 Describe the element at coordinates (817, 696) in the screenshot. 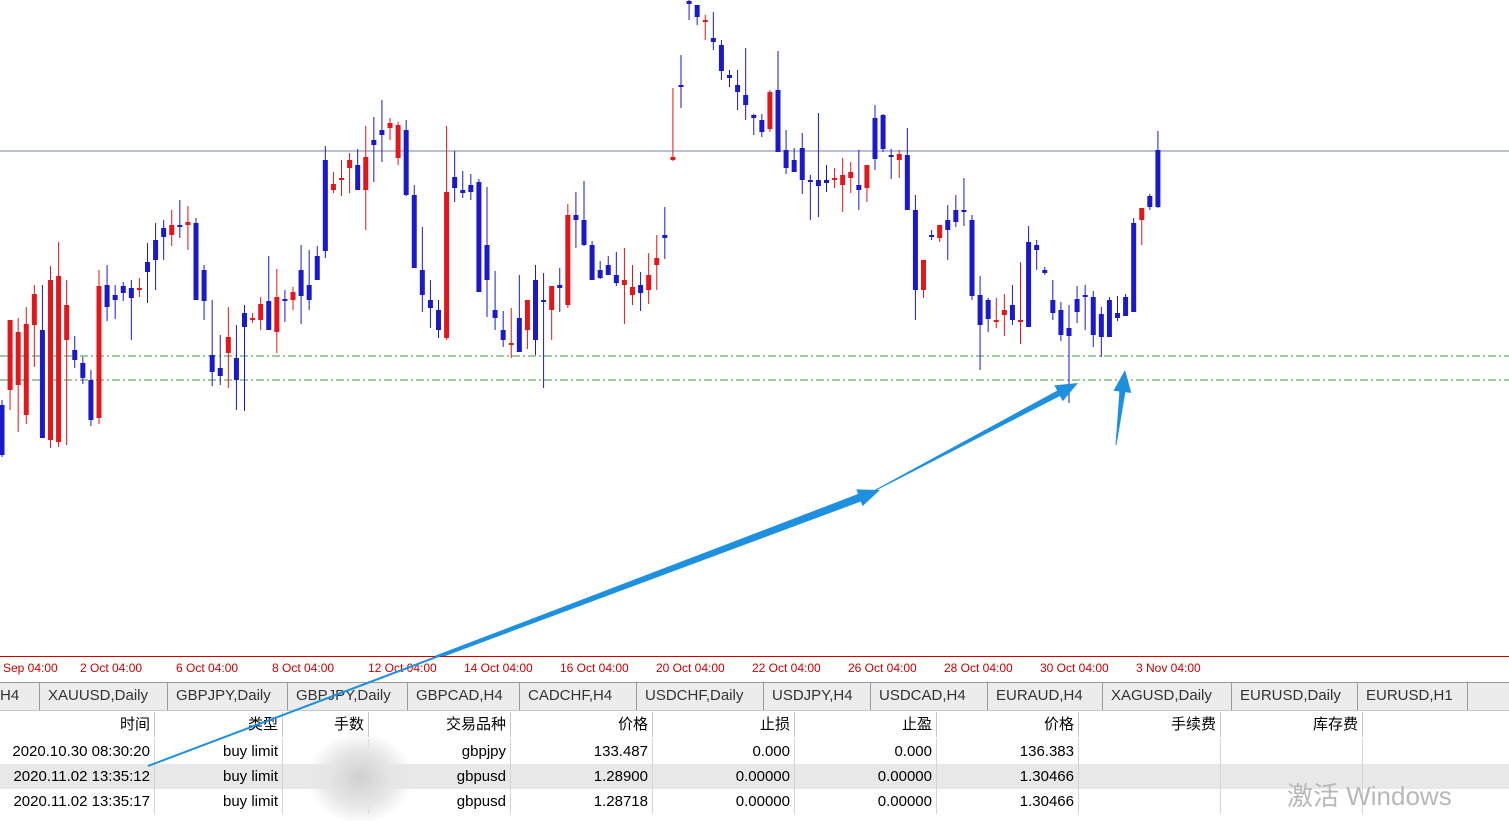

I see `chart-tab: USDJPY,H4` at that location.